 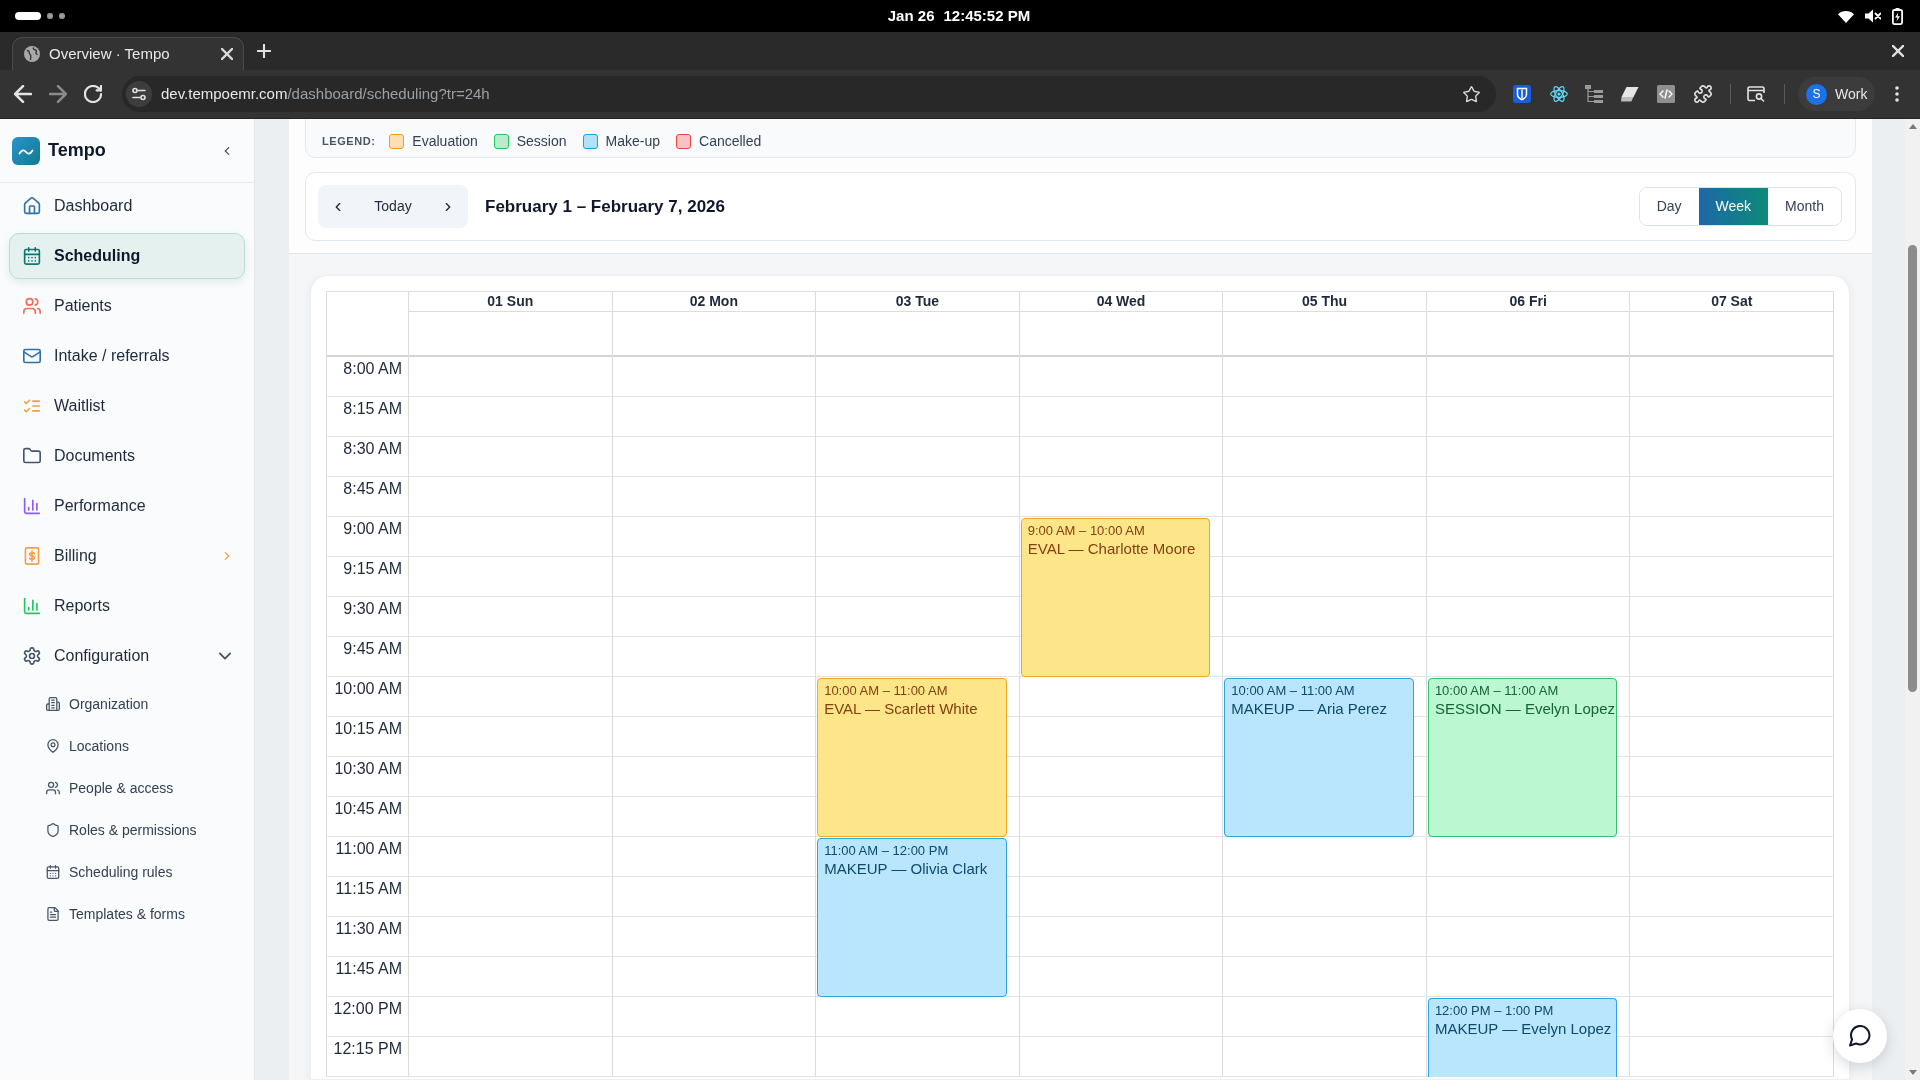 What do you see at coordinates (1309, 709) in the screenshot?
I see `appointment-title: MAKEUP — Aria Perez` at bounding box center [1309, 709].